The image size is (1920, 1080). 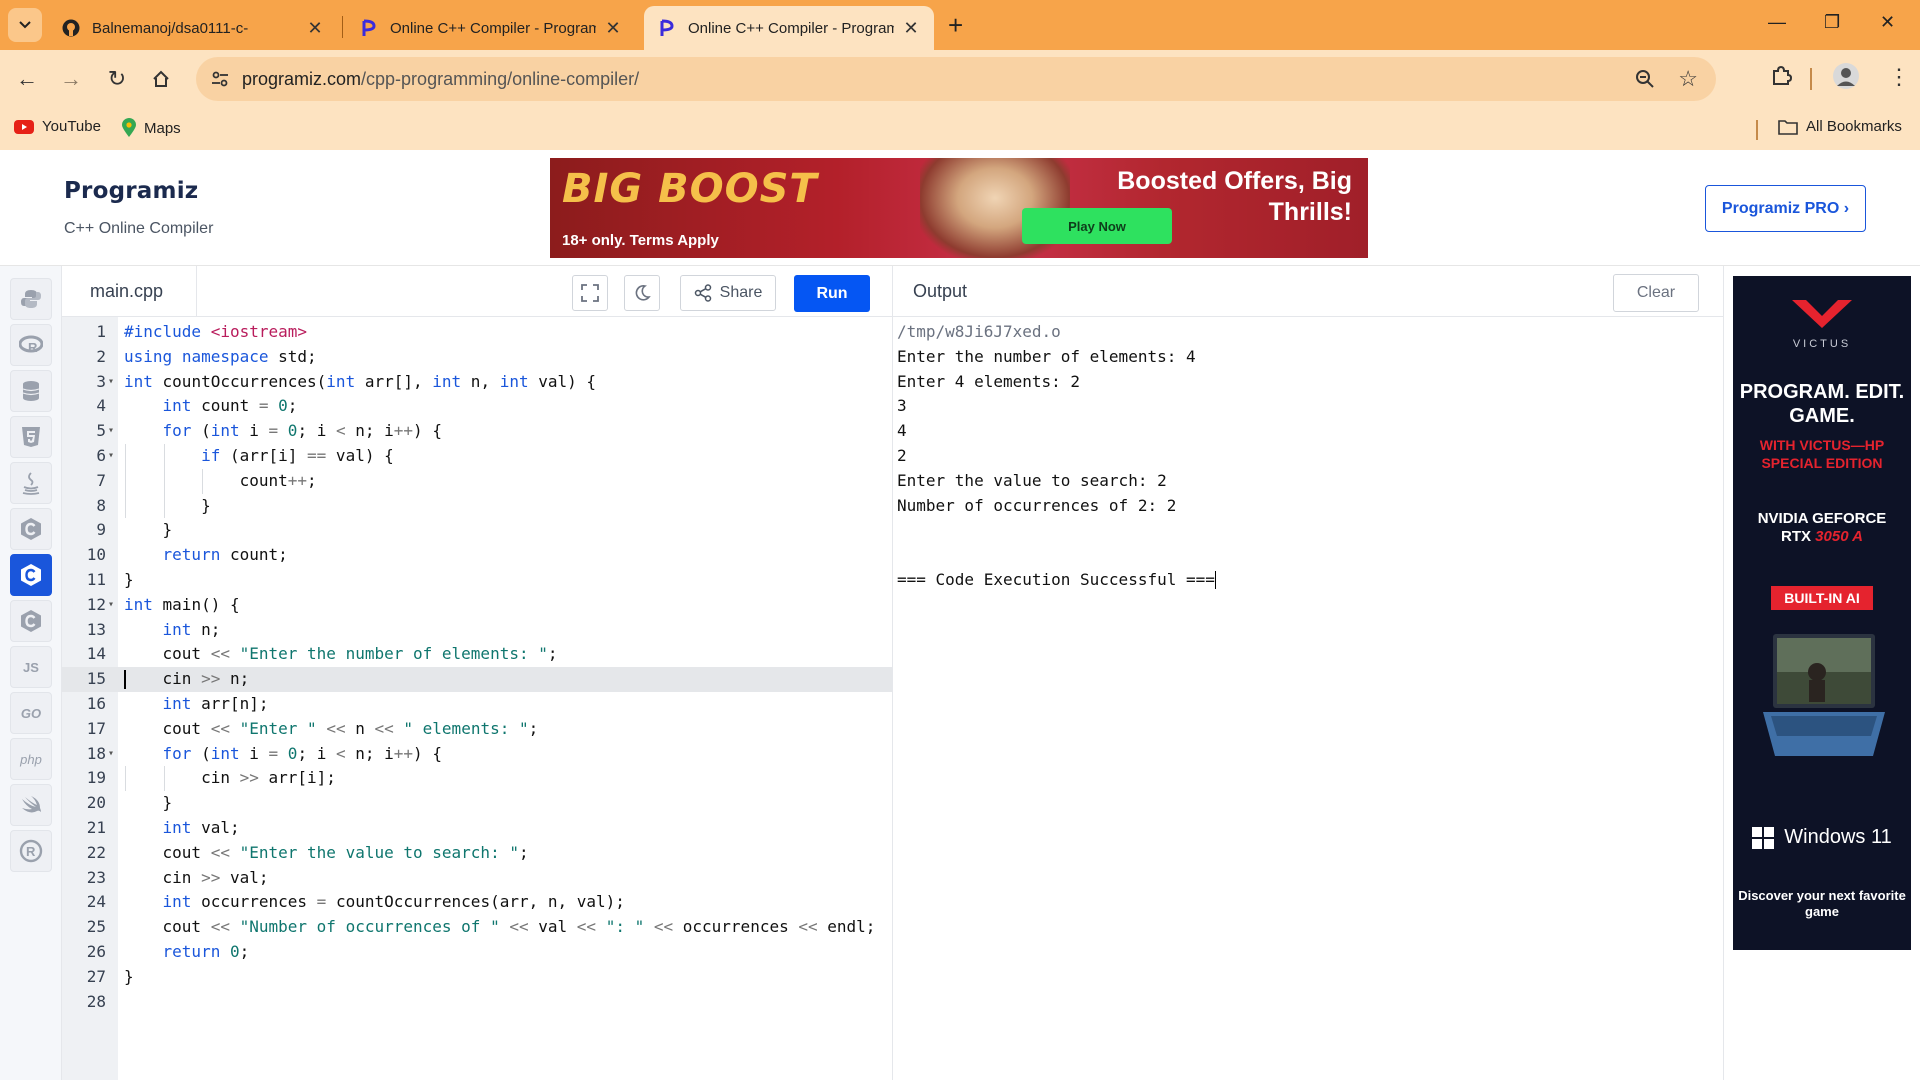 What do you see at coordinates (1234, 181) in the screenshot?
I see `ad-headline-line: Boosted Offers, Big` at bounding box center [1234, 181].